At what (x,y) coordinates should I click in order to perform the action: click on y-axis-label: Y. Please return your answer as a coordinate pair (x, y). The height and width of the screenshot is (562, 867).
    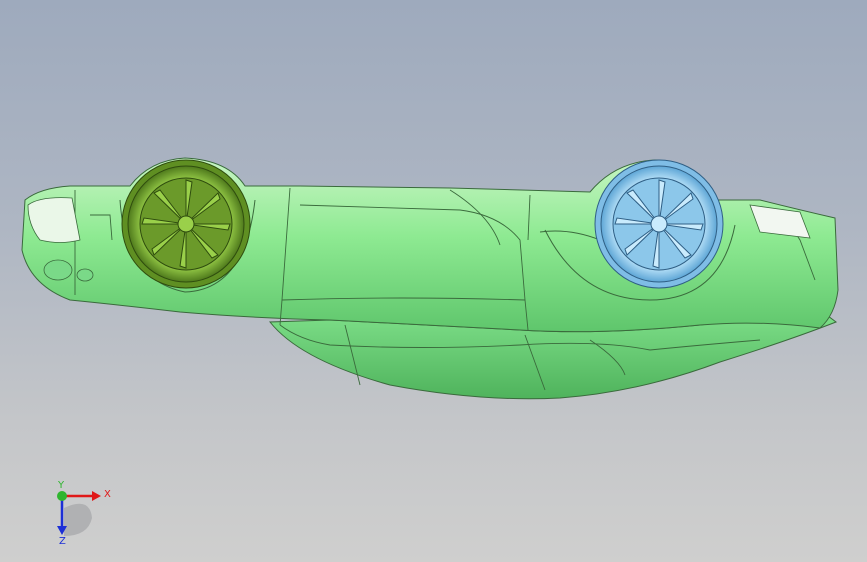
    Looking at the image, I should click on (61, 485).